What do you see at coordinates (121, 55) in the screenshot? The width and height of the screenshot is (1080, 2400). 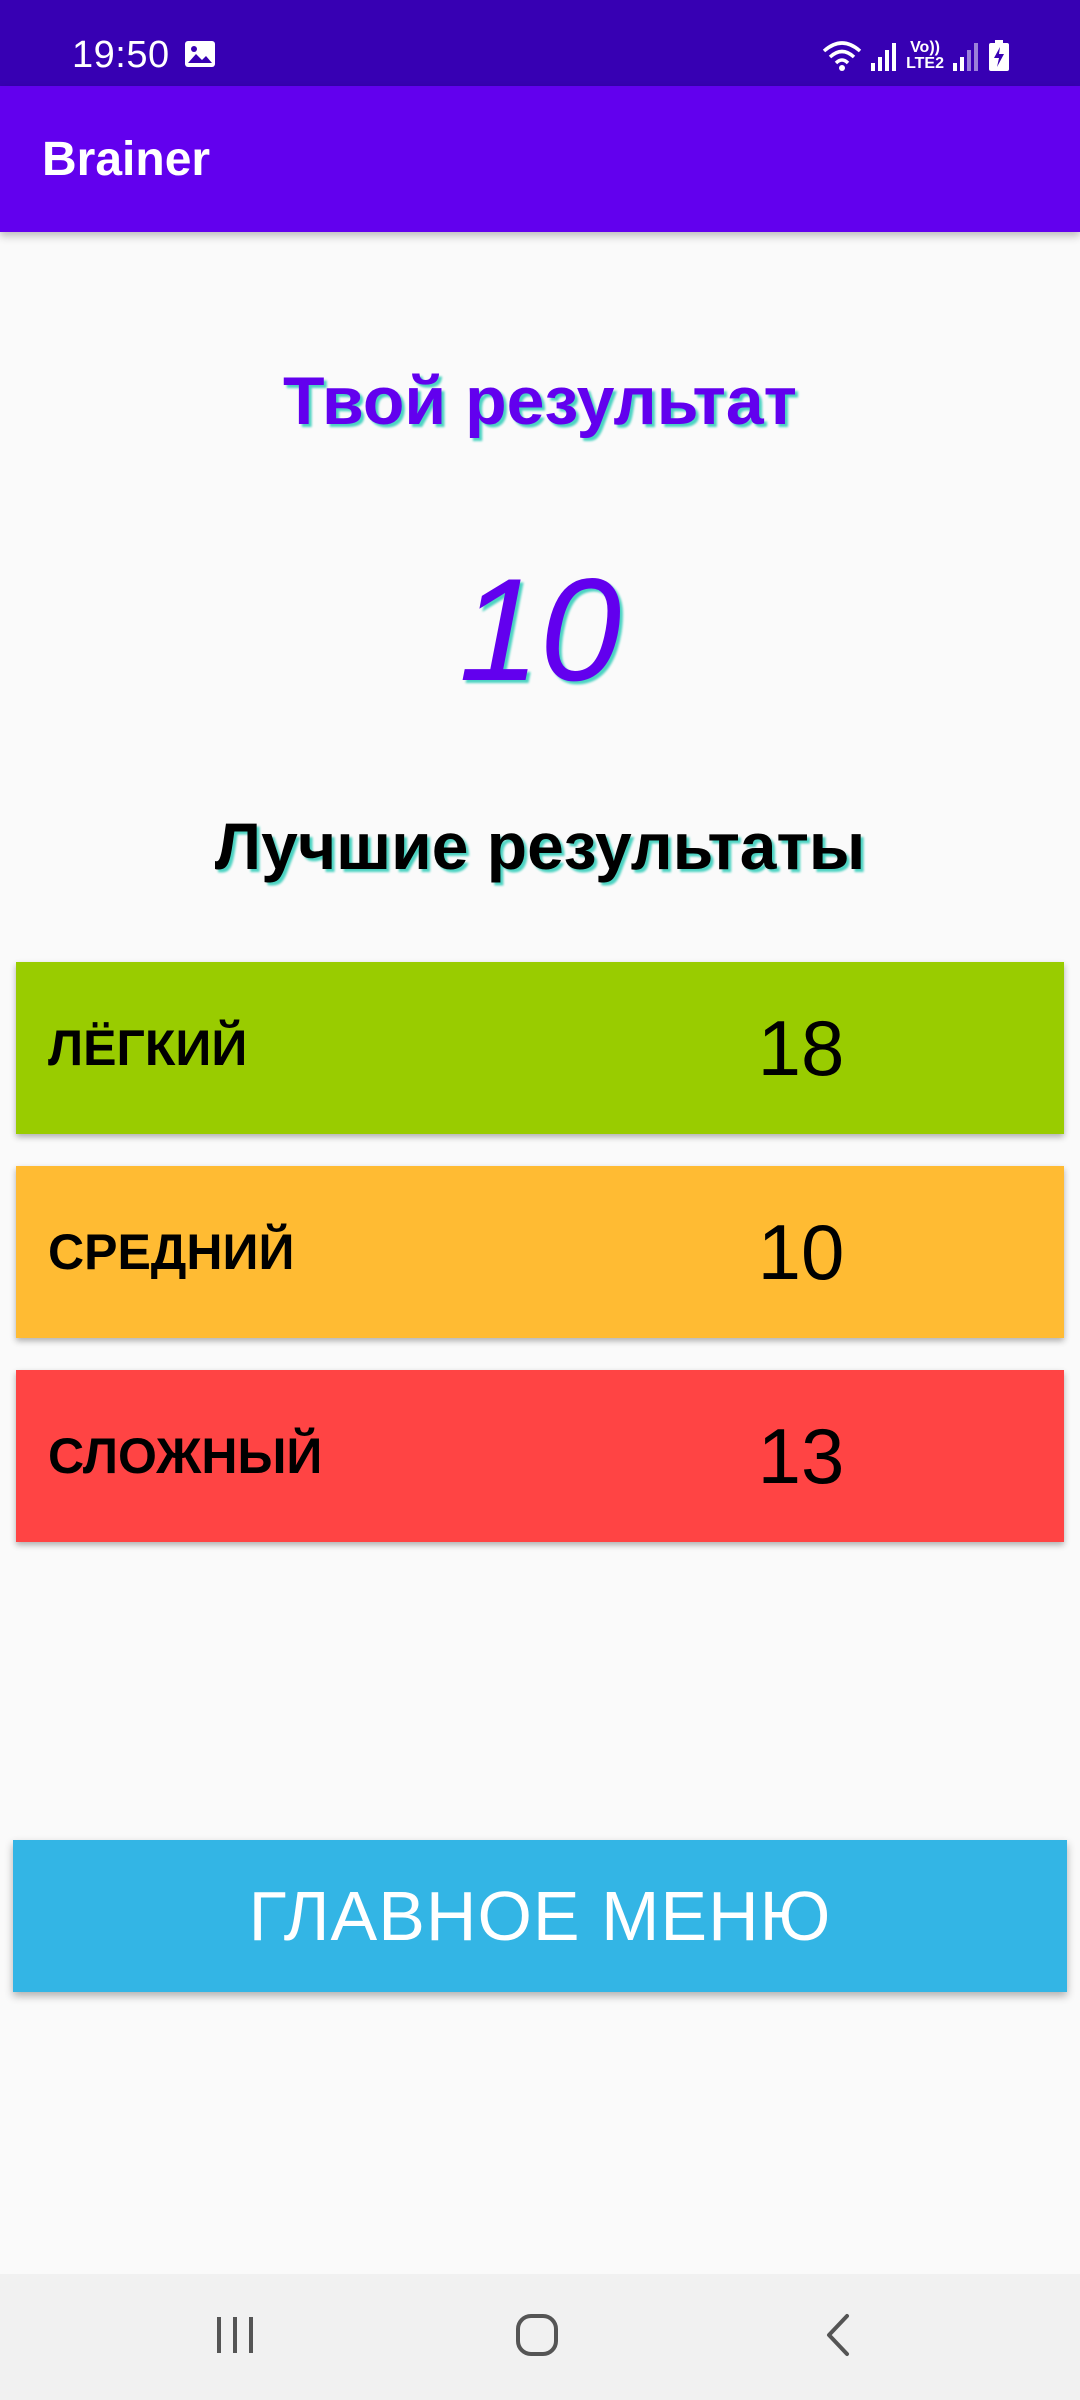 I see `status-time: 19:50` at bounding box center [121, 55].